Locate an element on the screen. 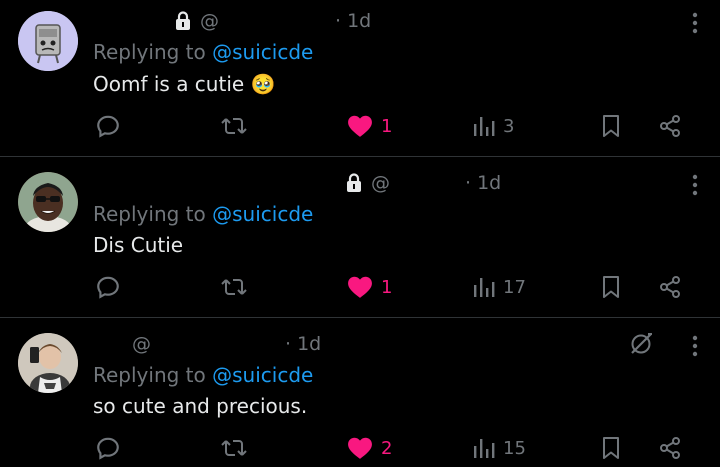  view-count: 3 is located at coordinates (509, 126).